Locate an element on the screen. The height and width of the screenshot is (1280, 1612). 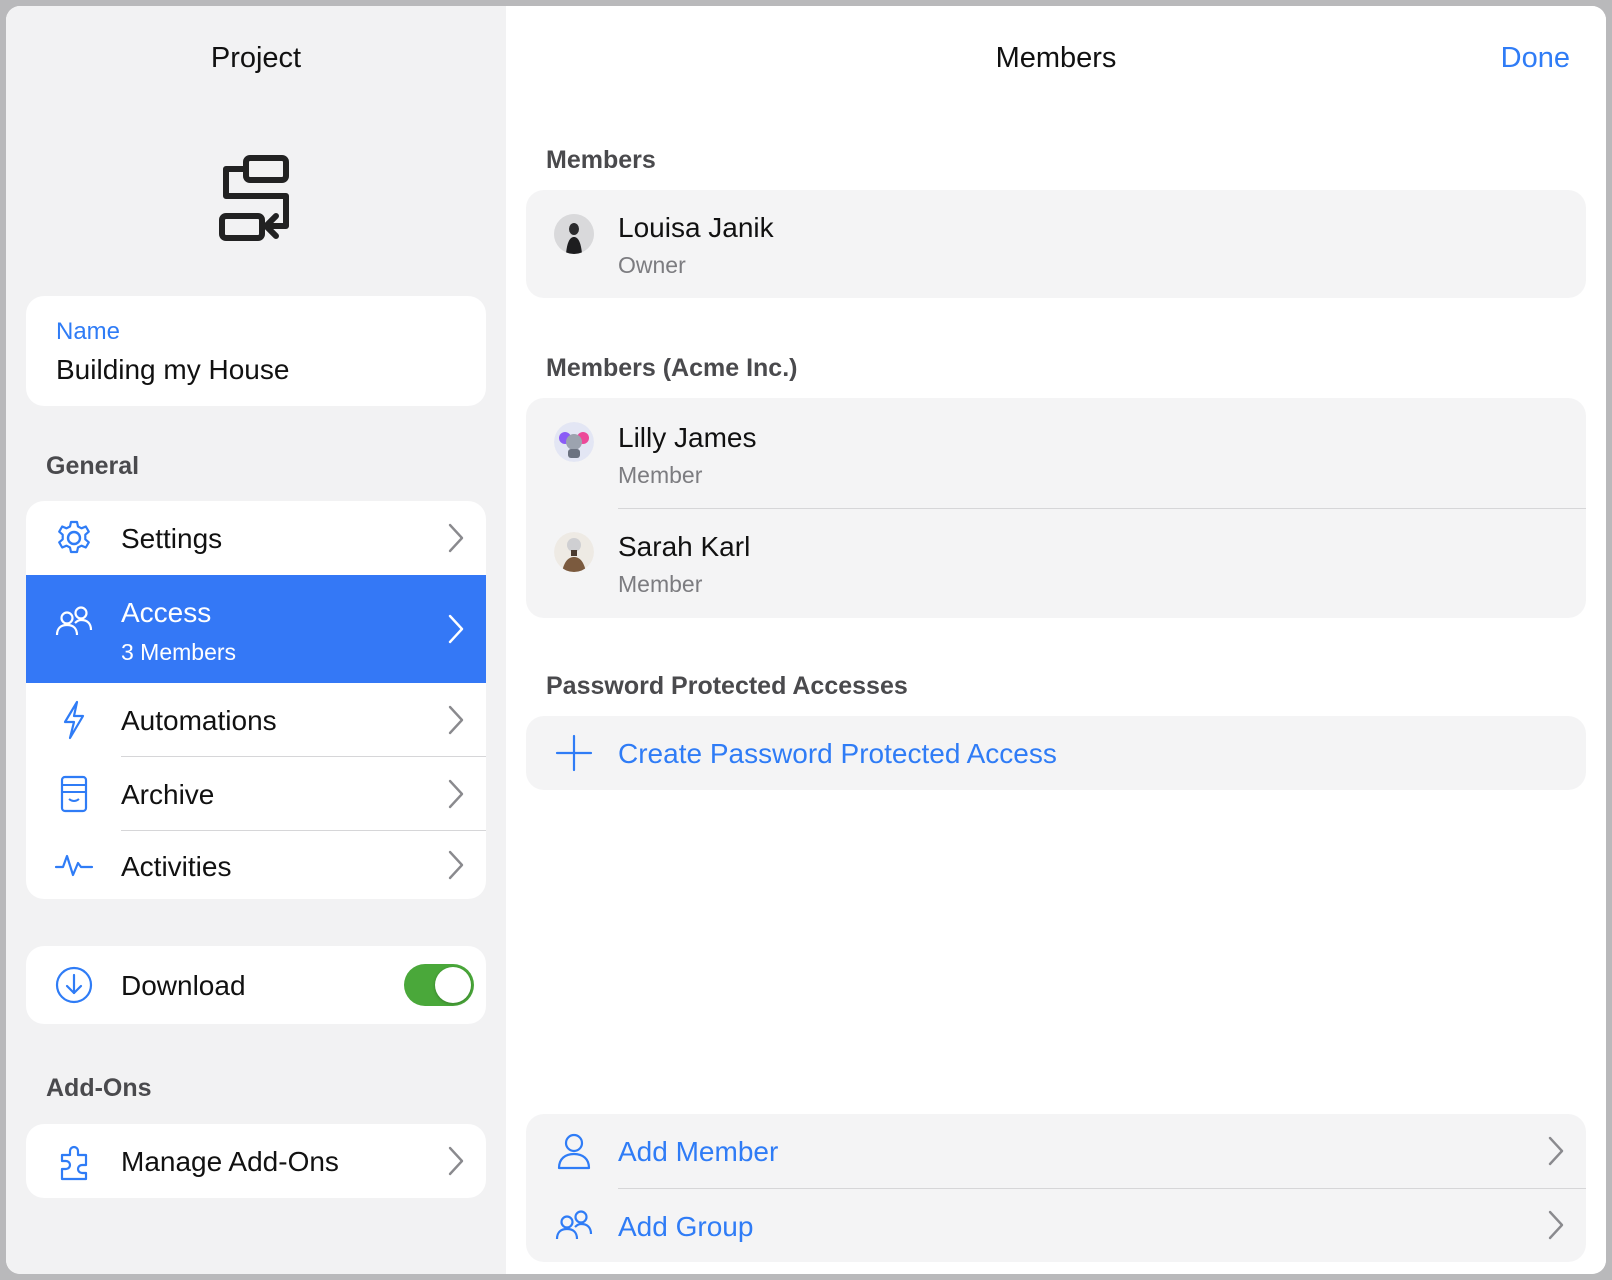
password-access-list: Create Password Protected Access is located at coordinates (1056, 753).